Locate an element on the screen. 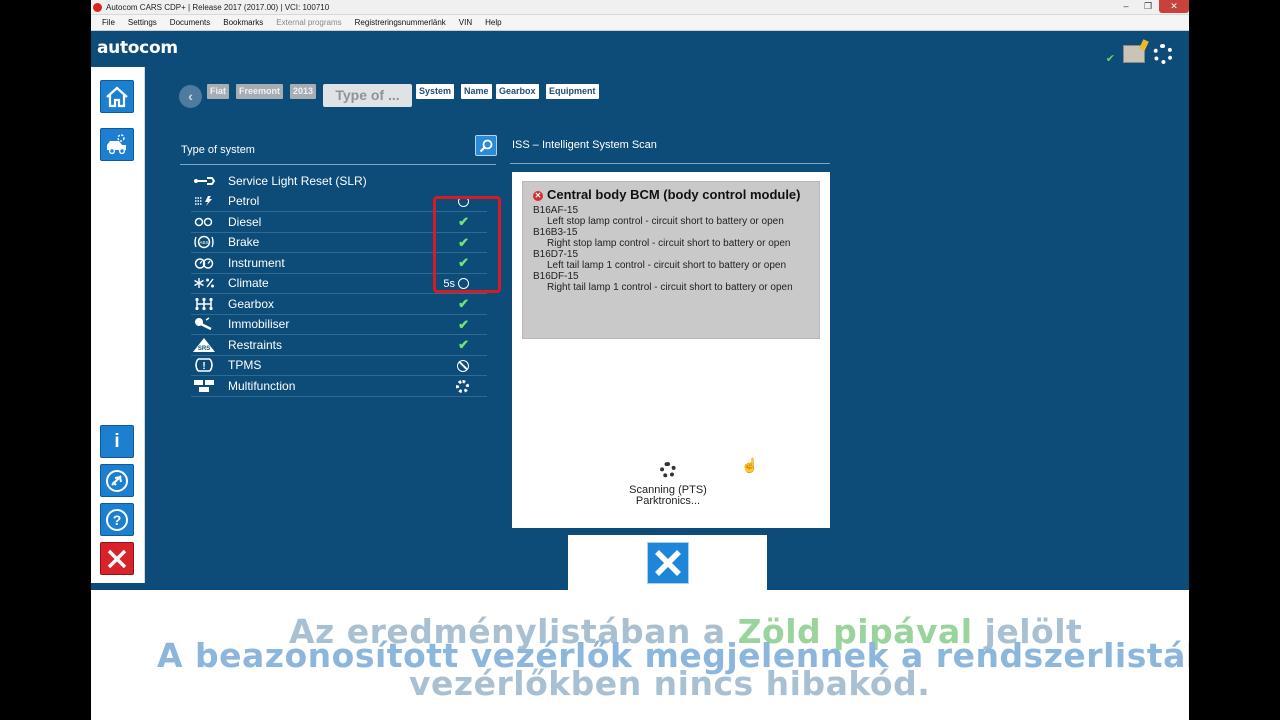 Image resolution: width=1280 pixels, height=720 pixels. system-row-service-light-reset-slr: Service Light Reset (SLR) is located at coordinates (339, 181).